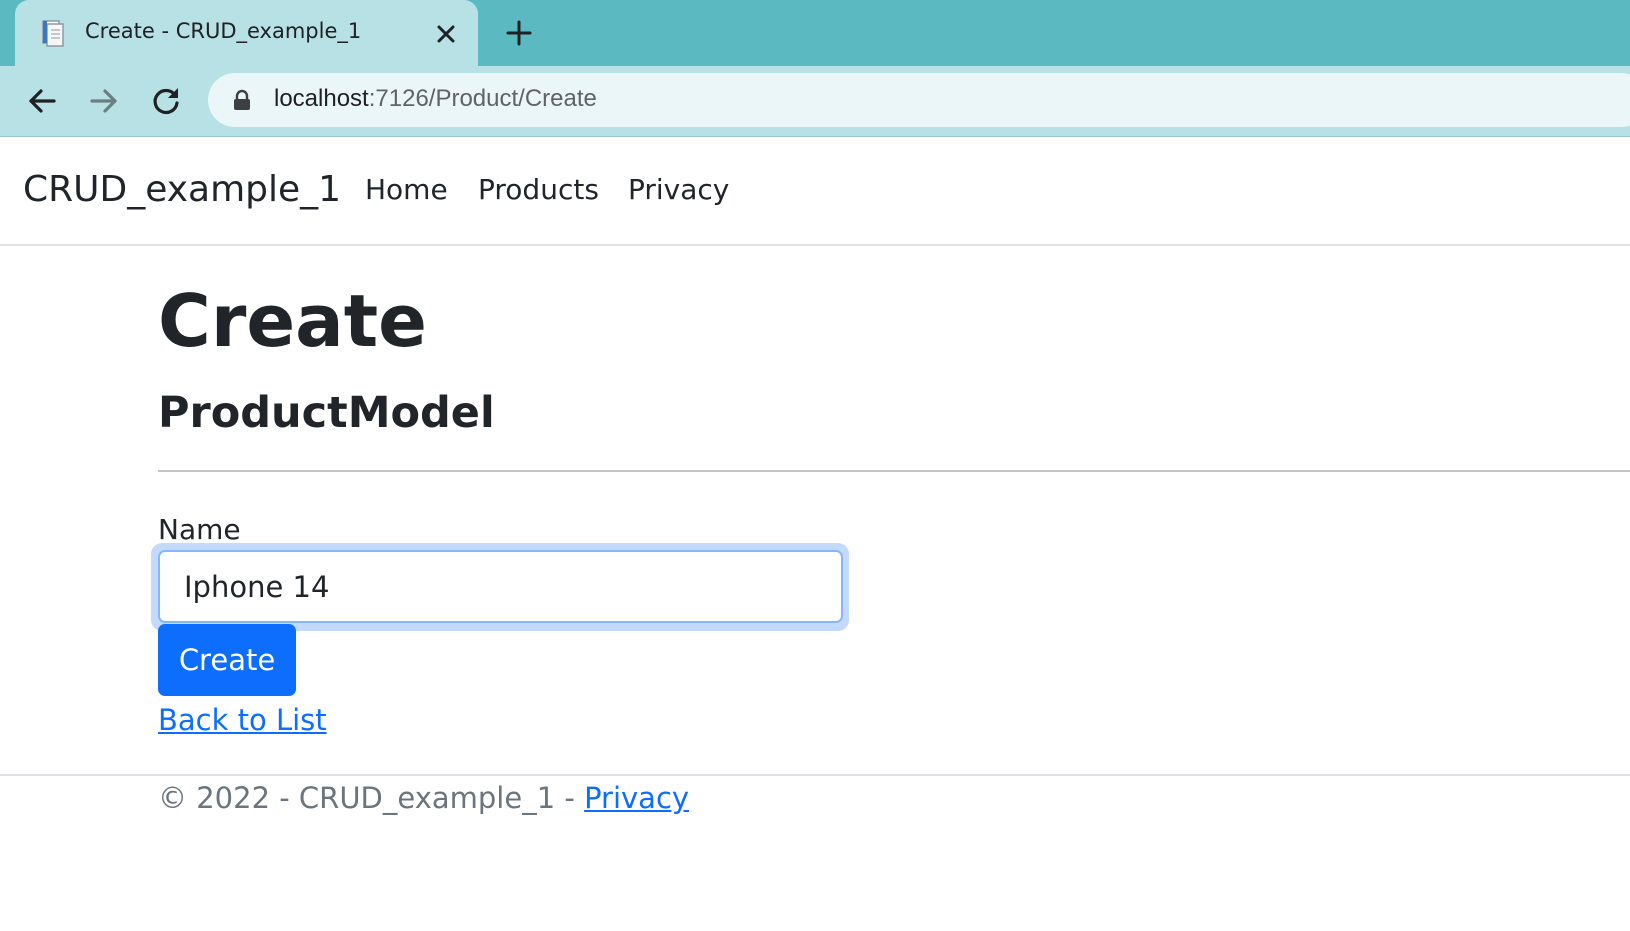 This screenshot has width=1630, height=931. What do you see at coordinates (519, 33) in the screenshot?
I see `plus-icon` at bounding box center [519, 33].